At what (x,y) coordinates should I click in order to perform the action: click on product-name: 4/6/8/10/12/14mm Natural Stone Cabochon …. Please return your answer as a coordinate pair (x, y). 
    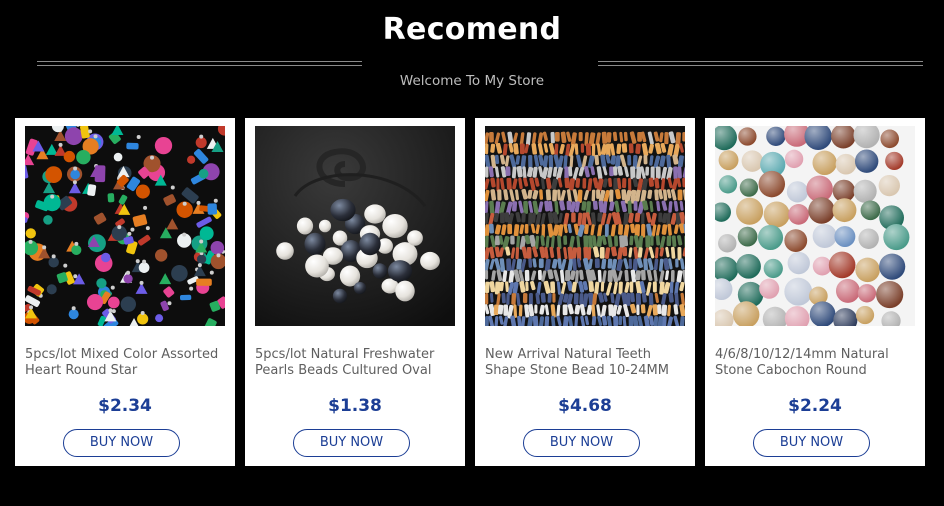
    Looking at the image, I should click on (817, 364).